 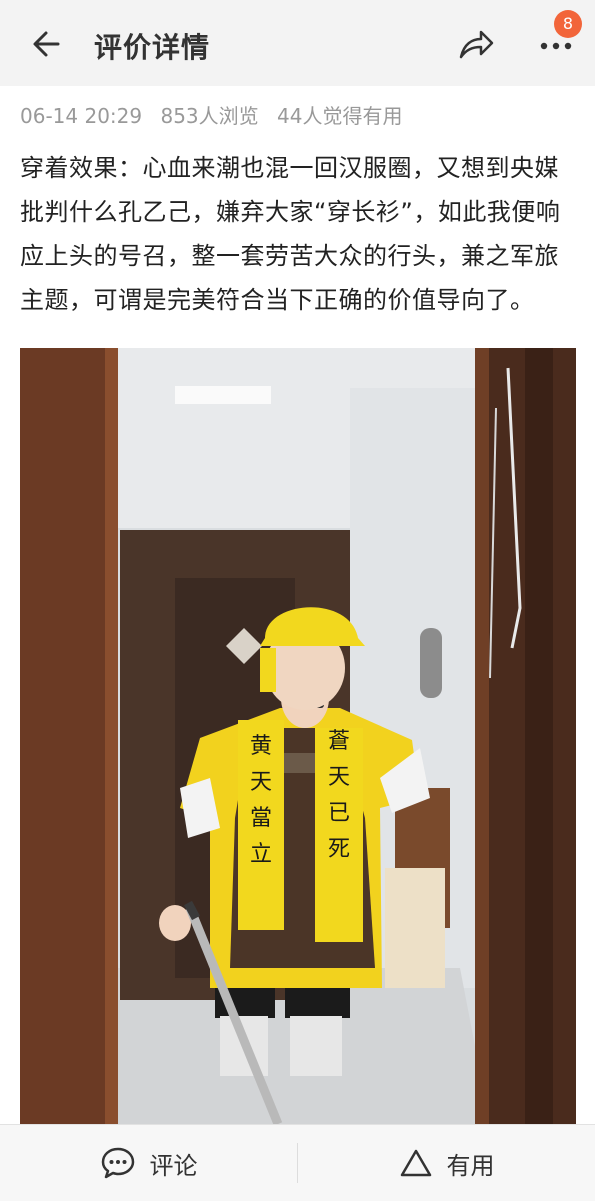 I want to click on comment-bubble-icon, so click(x=117, y=1163).